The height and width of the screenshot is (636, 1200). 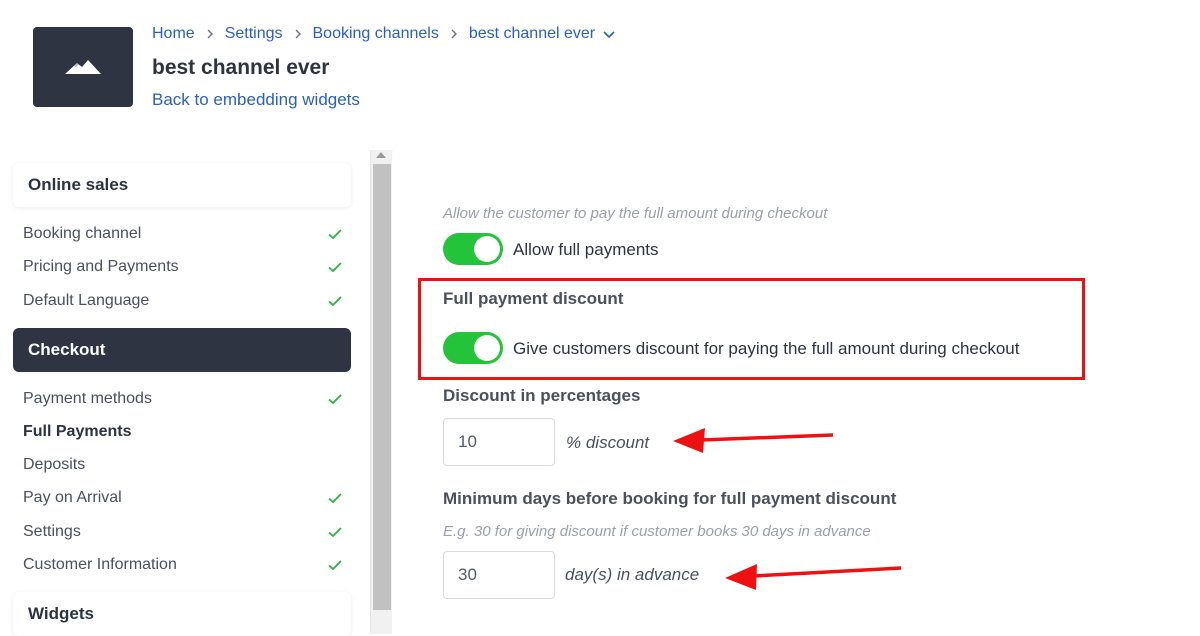 I want to click on sidebar-item-label: Deposits, so click(x=54, y=464).